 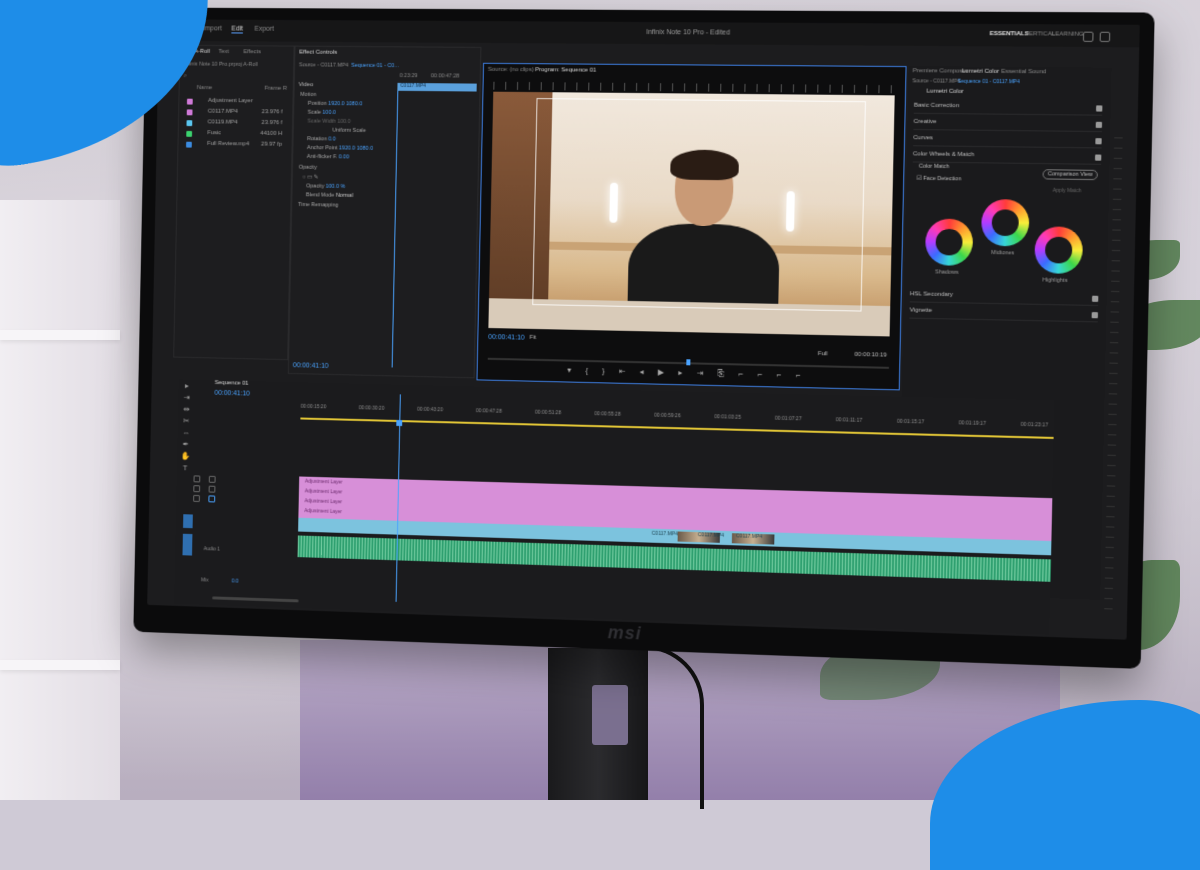 I want to click on tab-essential-sound: Essential Sound, so click(x=1023, y=72).